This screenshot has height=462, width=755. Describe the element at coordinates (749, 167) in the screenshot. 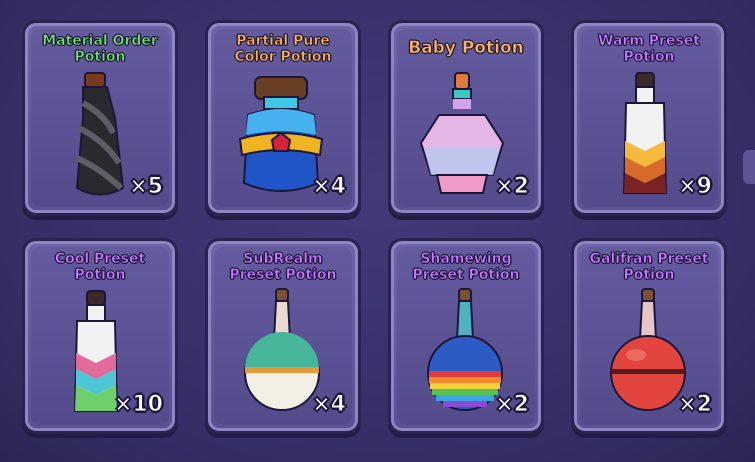

I see `scroll-tab` at that location.